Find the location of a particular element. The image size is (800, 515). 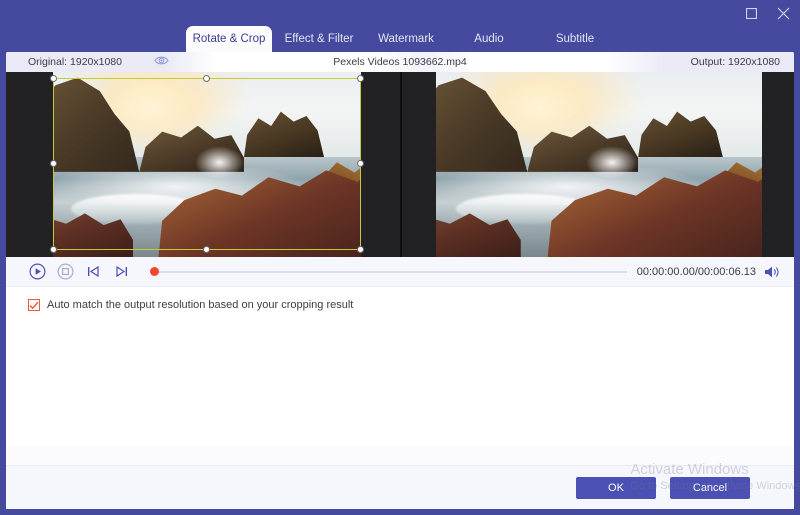

tab-label: Watermark is located at coordinates (406, 39).